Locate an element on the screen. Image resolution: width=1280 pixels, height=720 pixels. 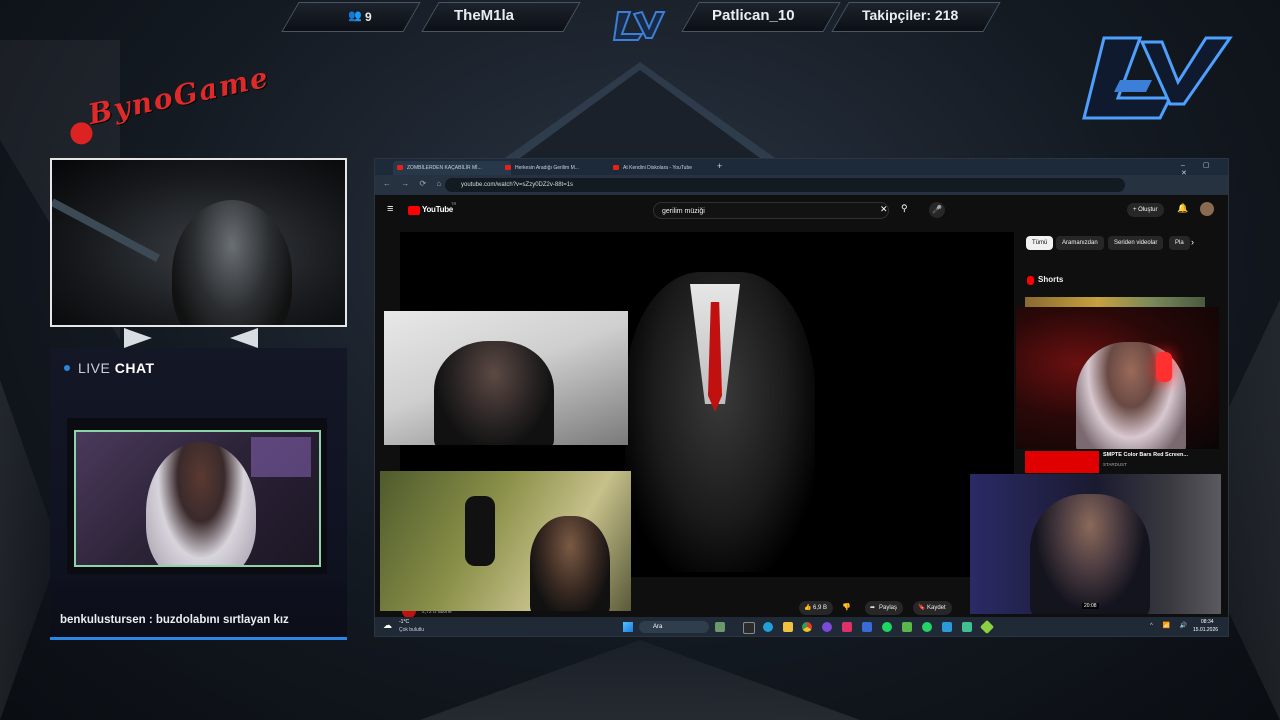
share-label: Paylaş is located at coordinates (888, 608).